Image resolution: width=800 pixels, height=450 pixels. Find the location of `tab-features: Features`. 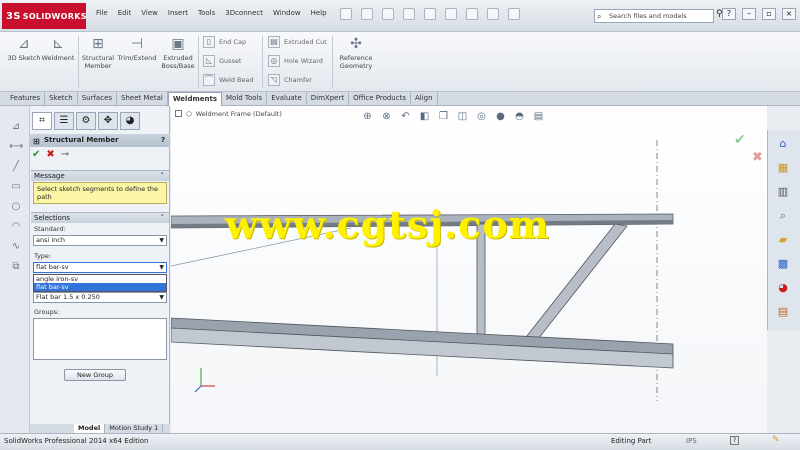

tab-features: Features is located at coordinates (26, 98).